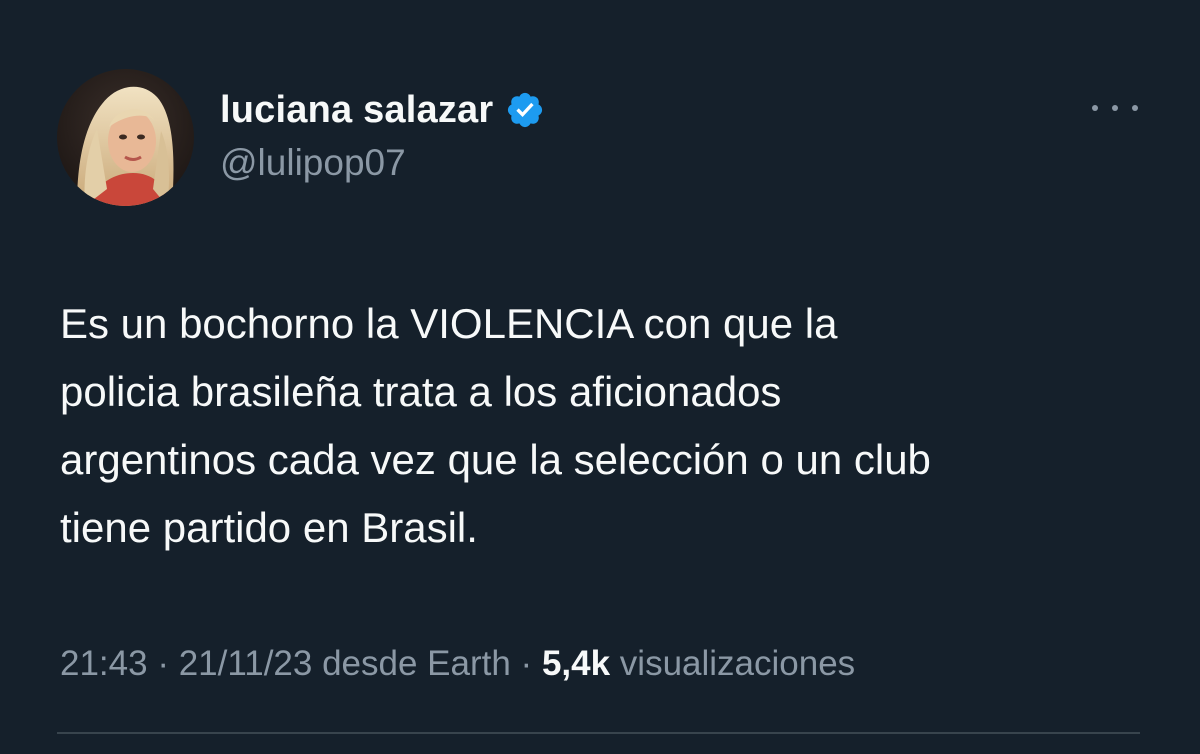 Image resolution: width=1200 pixels, height=754 pixels. What do you see at coordinates (733, 663) in the screenshot?
I see `views-label: visualizaciones` at bounding box center [733, 663].